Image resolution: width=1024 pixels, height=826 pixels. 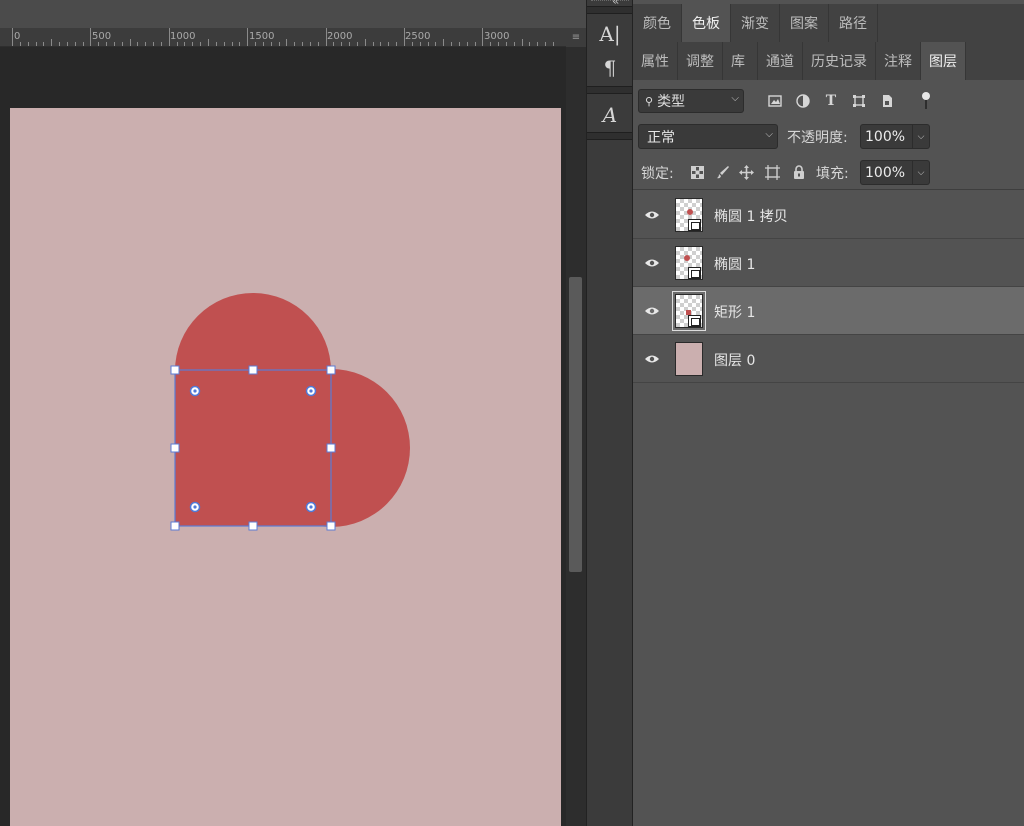 What do you see at coordinates (751, 216) in the screenshot?
I see `layer-name: 椭圆 1 拷贝` at bounding box center [751, 216].